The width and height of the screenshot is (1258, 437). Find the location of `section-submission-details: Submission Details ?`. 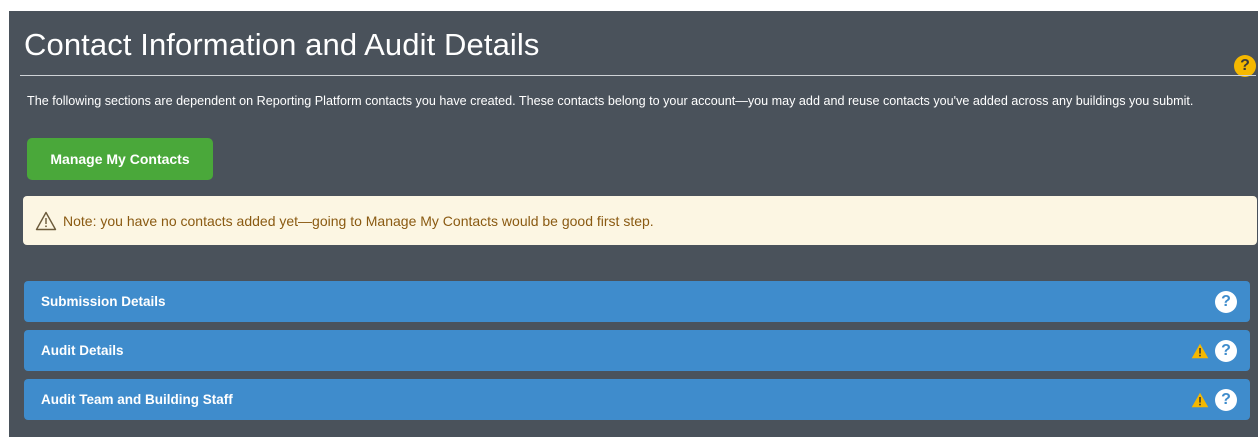

section-submission-details: Submission Details ? is located at coordinates (637, 301).